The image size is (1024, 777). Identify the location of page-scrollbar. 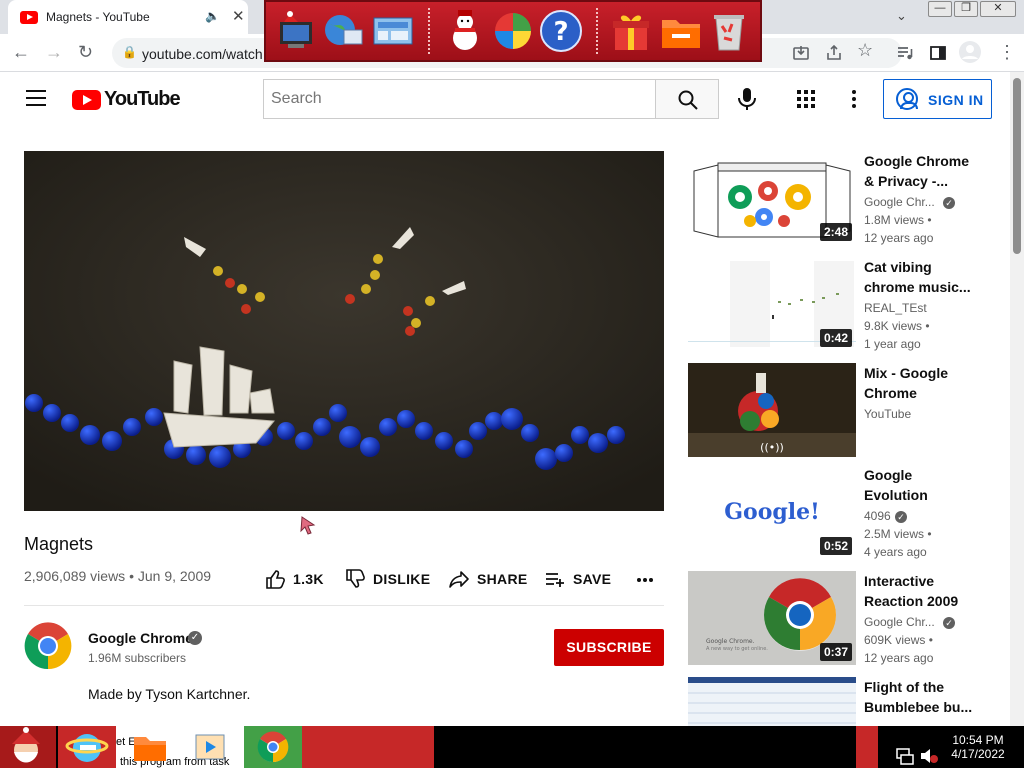
(1017, 399).